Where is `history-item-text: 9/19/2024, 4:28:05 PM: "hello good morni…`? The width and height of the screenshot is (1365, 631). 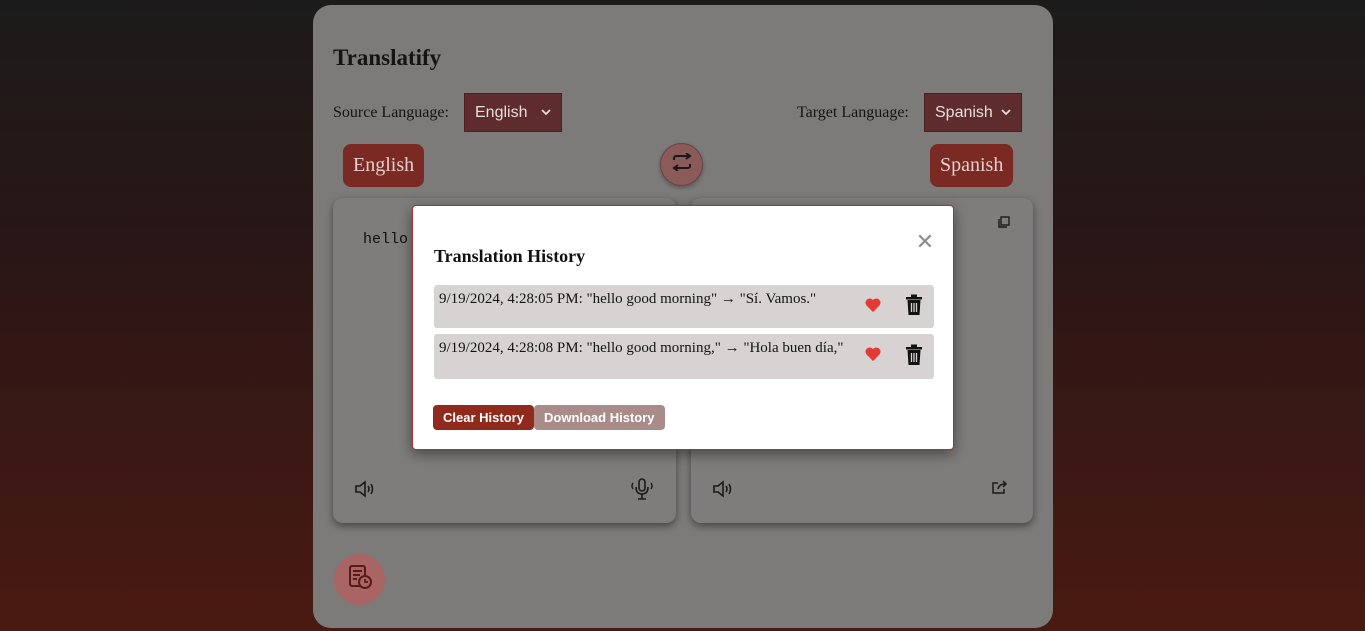
history-item-text: 9/19/2024, 4:28:05 PM: "hello good morni… is located at coordinates (628, 299).